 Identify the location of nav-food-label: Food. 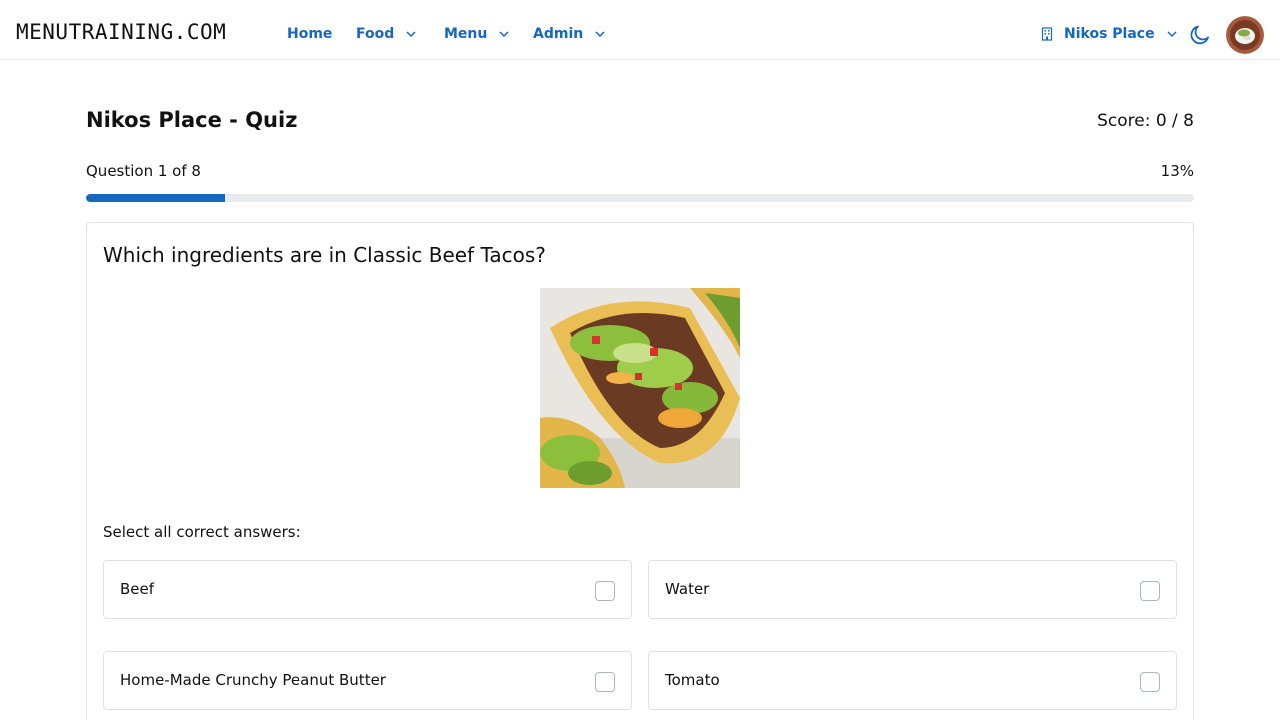
(375, 34).